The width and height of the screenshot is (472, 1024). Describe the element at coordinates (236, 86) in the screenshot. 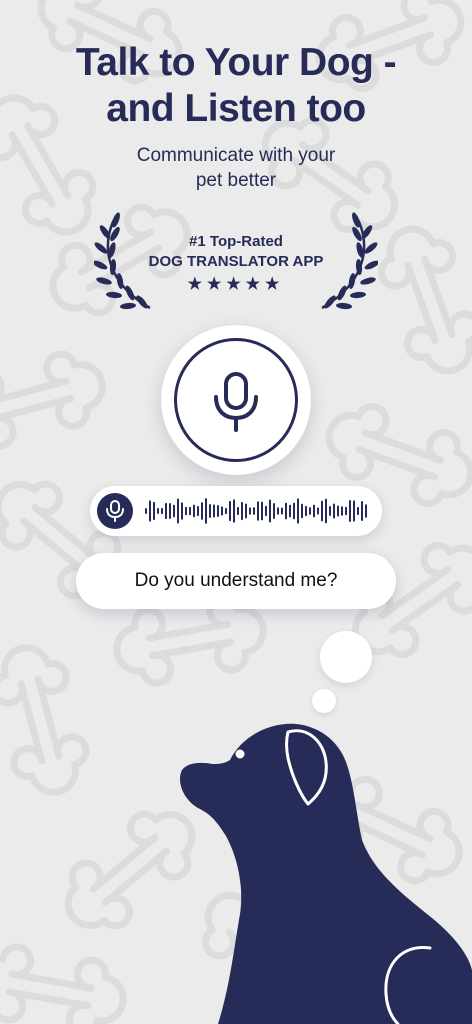

I see `page-title: Talk to Your Dog - and Listen too` at that location.